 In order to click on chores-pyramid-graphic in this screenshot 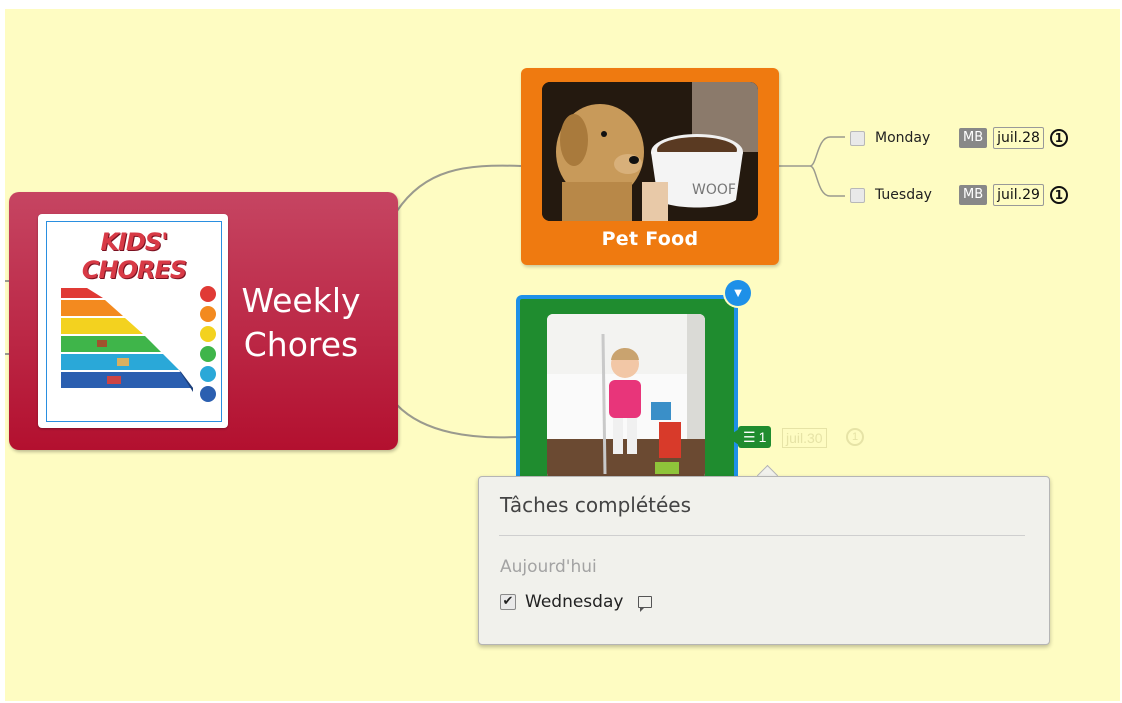, I will do `click(138, 344)`.